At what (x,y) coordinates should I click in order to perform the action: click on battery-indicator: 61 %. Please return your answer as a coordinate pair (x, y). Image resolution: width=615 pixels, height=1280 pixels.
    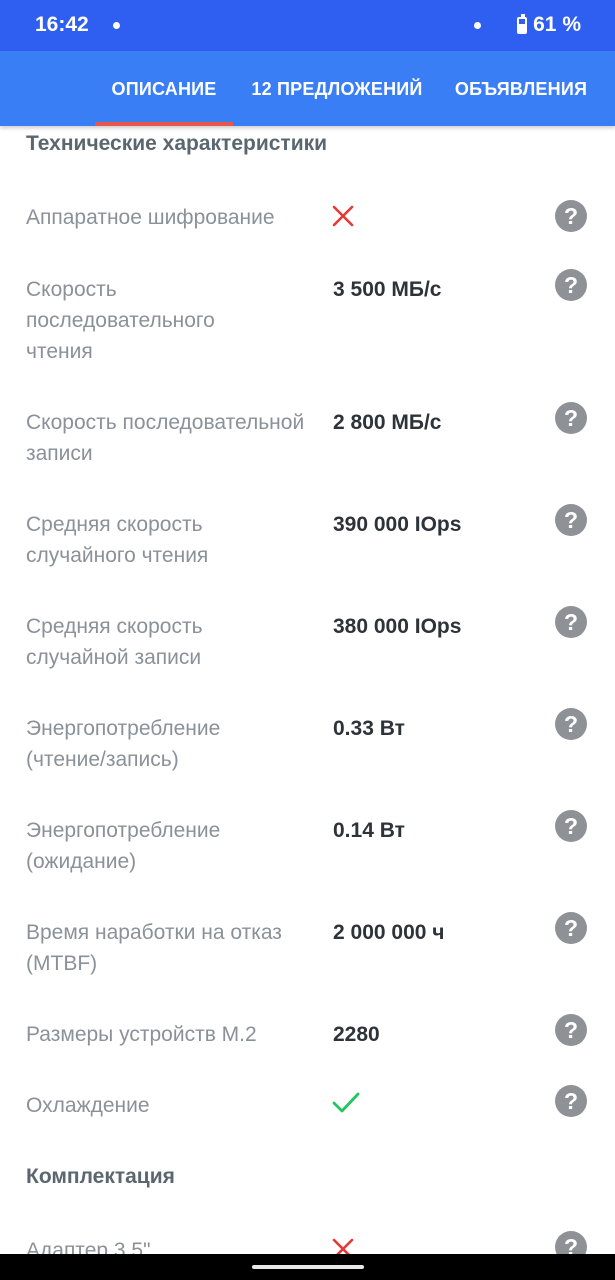
    Looking at the image, I should click on (549, 25).